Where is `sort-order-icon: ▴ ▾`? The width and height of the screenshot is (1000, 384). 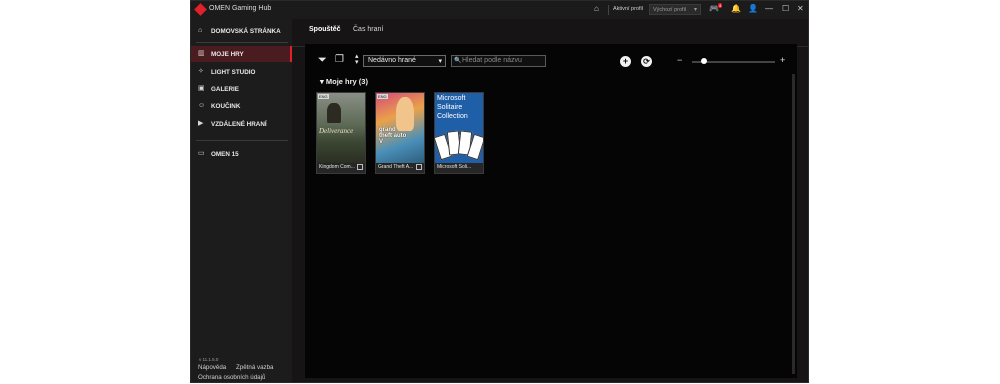 sort-order-icon: ▴ ▾ is located at coordinates (357, 59).